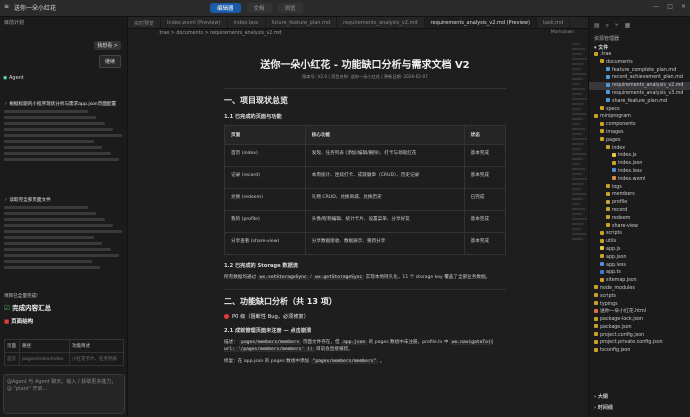 This screenshot has width=690, height=417. I want to click on source-control-icon: ⑂, so click(617, 26).